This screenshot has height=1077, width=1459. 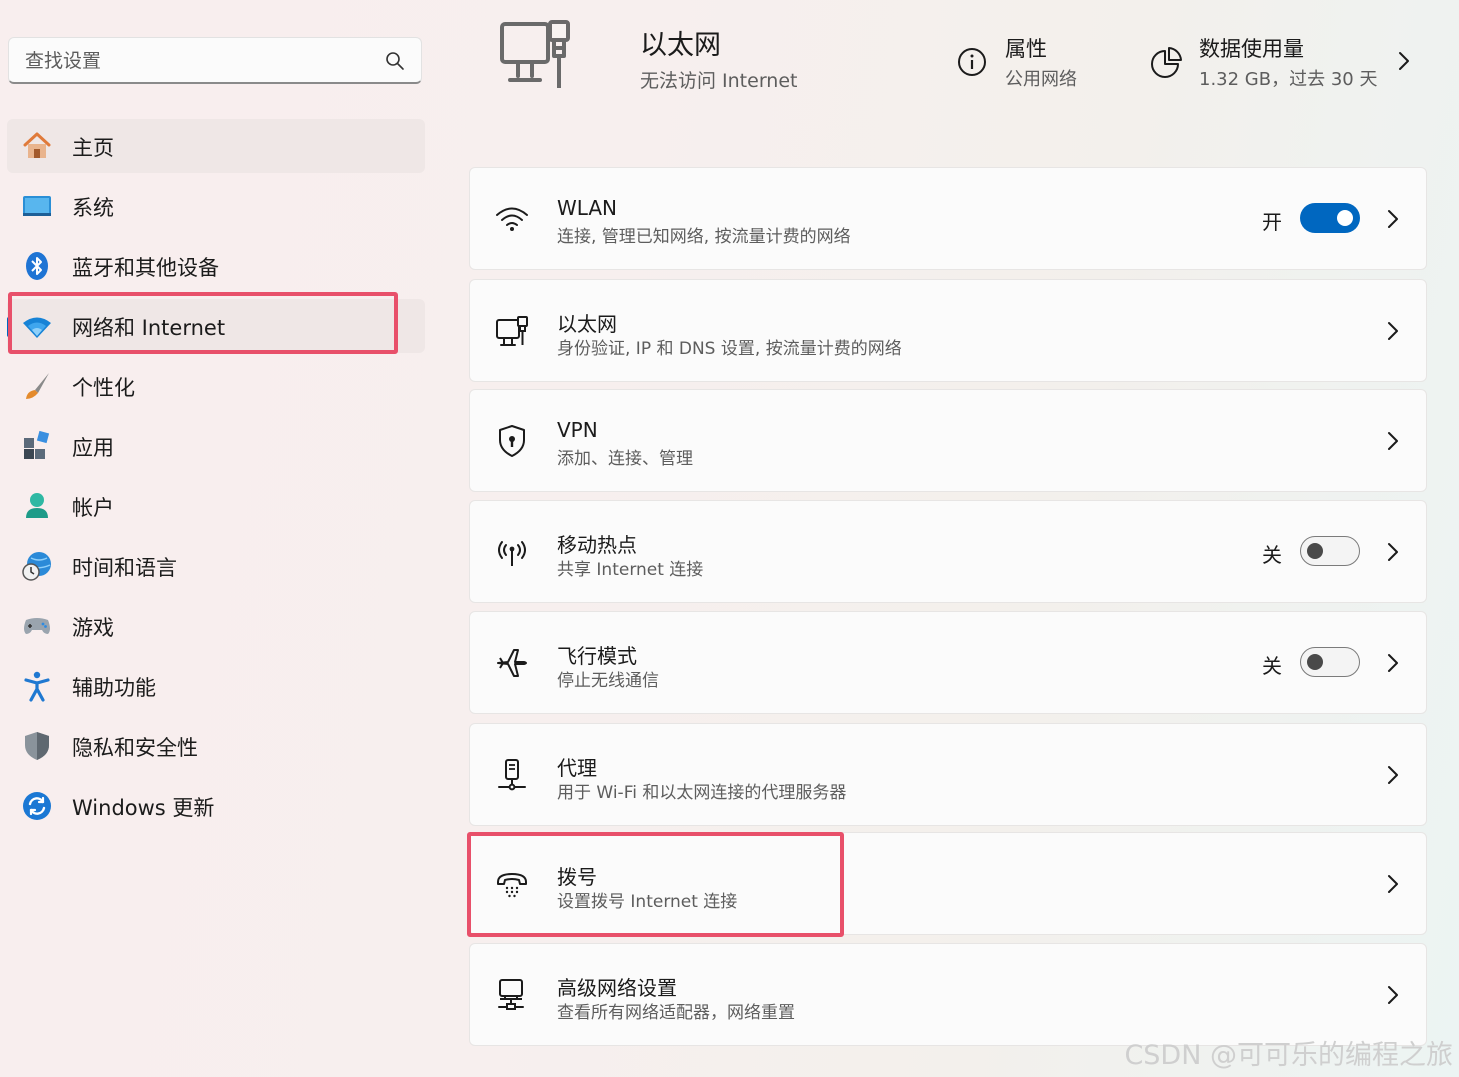 I want to click on card-title: VPN, so click(x=577, y=430).